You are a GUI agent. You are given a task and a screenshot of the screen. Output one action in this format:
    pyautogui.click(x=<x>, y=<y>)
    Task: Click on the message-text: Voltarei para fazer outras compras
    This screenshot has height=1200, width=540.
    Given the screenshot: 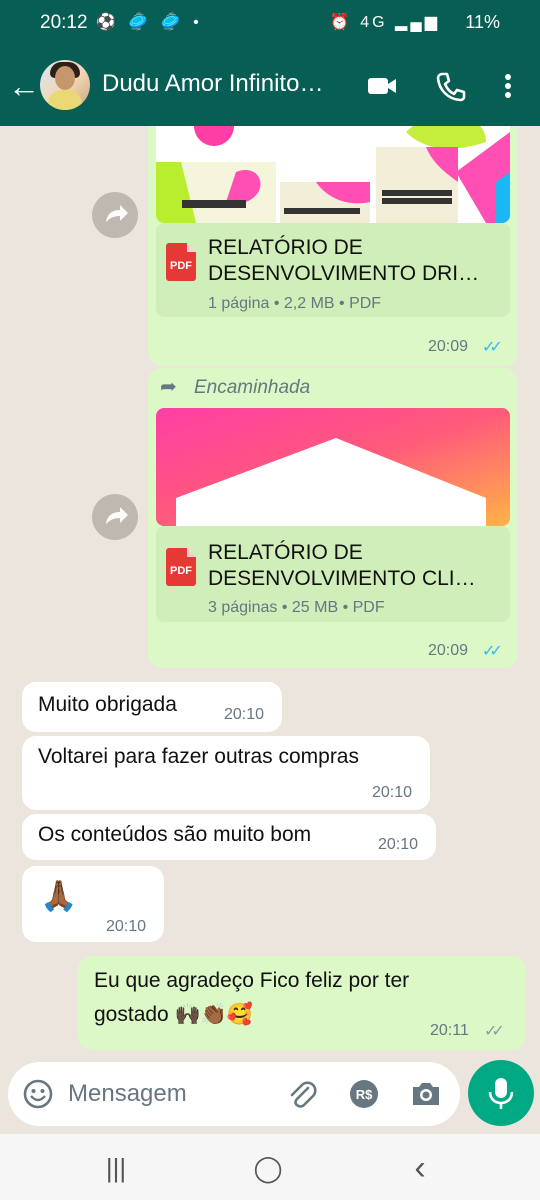 What is the action you would take?
    pyautogui.click(x=198, y=756)
    